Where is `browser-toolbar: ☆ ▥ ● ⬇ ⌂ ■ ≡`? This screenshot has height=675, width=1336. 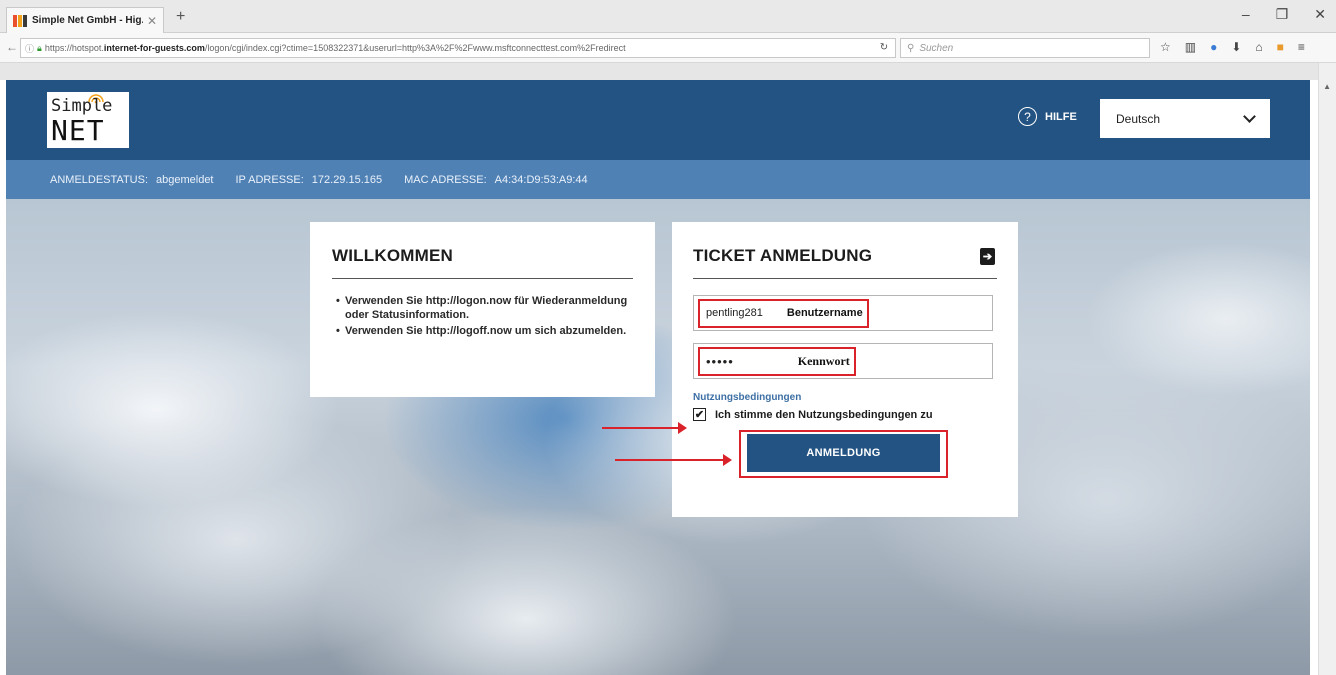 browser-toolbar: ☆ ▥ ● ⬇ ⌂ ■ ≡ is located at coordinates (1232, 47).